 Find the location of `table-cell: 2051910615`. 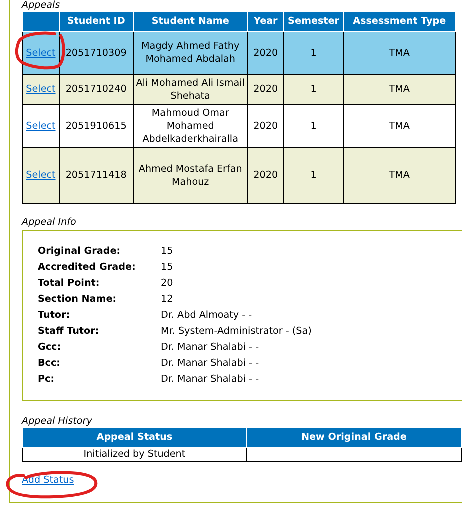

table-cell: 2051910615 is located at coordinates (96, 126).